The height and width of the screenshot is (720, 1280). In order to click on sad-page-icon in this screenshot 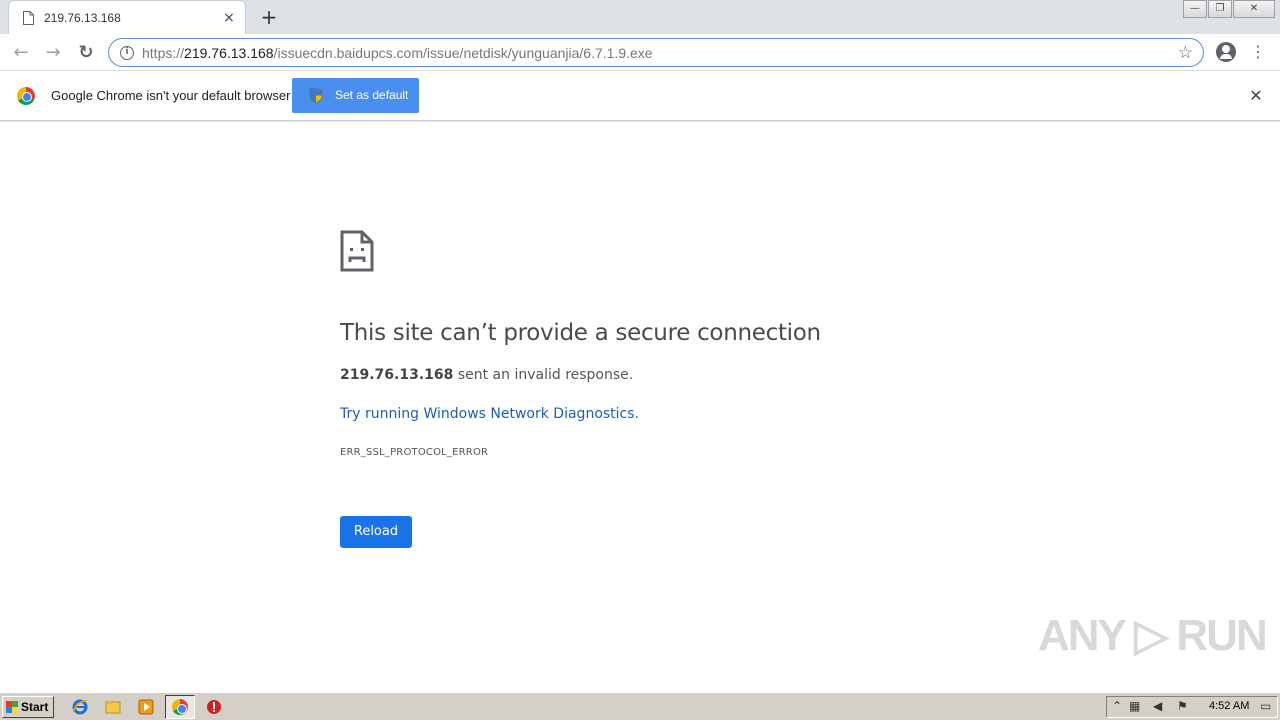, I will do `click(357, 251)`.